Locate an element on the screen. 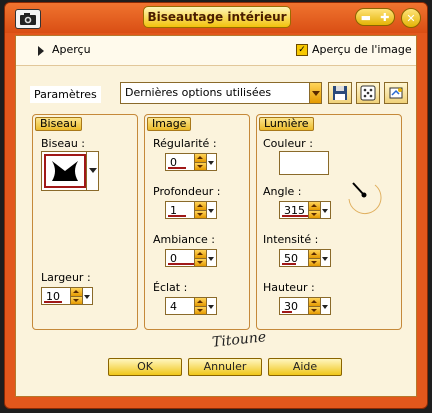 Image resolution: width=432 pixels, height=413 pixels. bevel-shape-picker is located at coordinates (70, 171).